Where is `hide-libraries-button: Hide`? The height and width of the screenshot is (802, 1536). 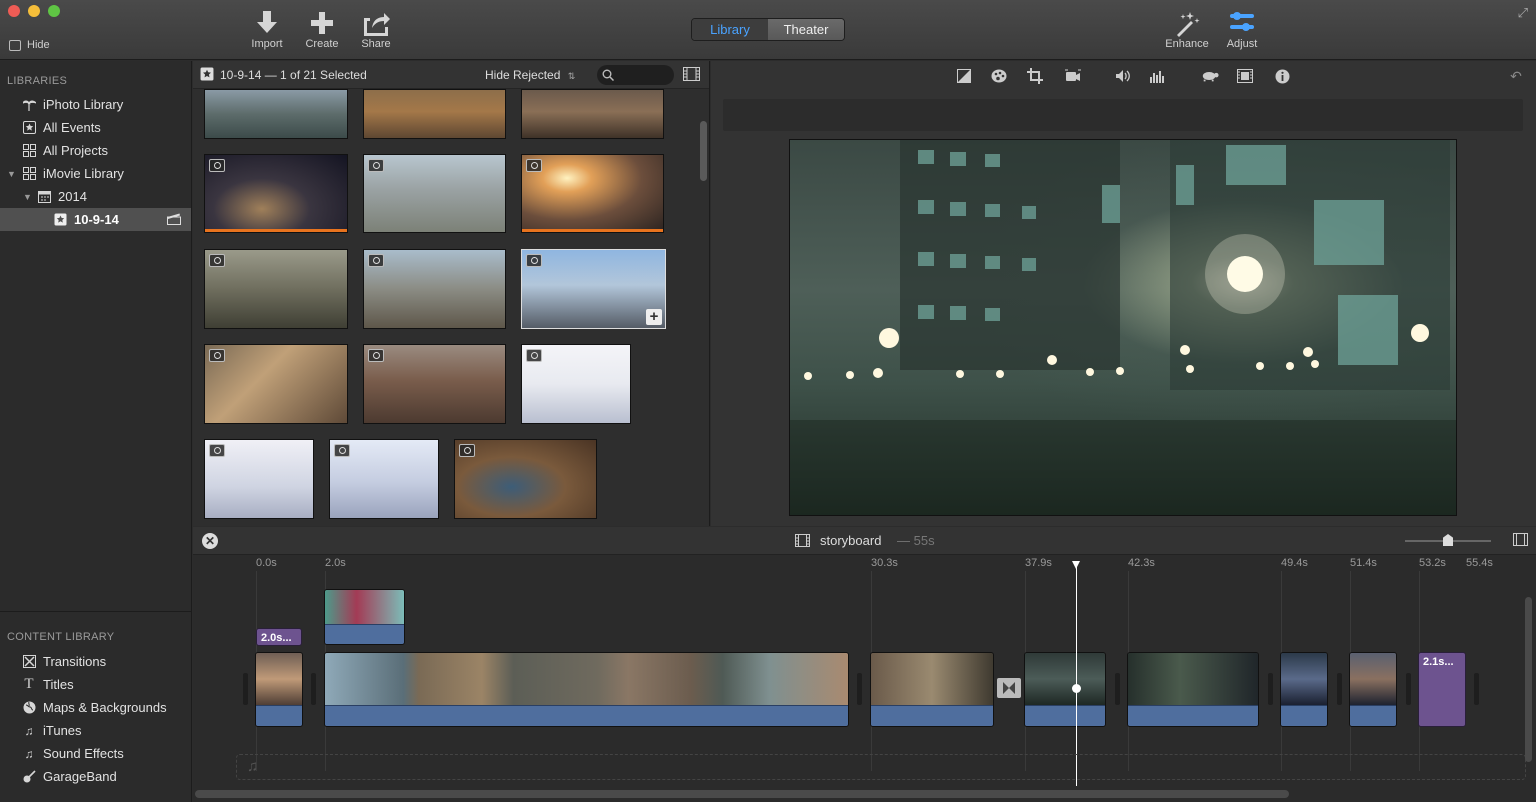
hide-libraries-button: Hide is located at coordinates (29, 45).